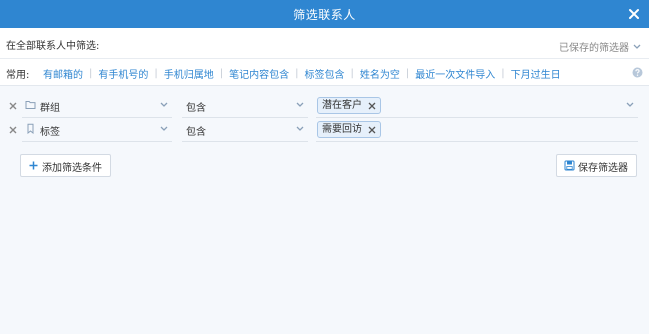  What do you see at coordinates (380, 73) in the screenshot?
I see `quick-link-name-empty: 姓名为空` at bounding box center [380, 73].